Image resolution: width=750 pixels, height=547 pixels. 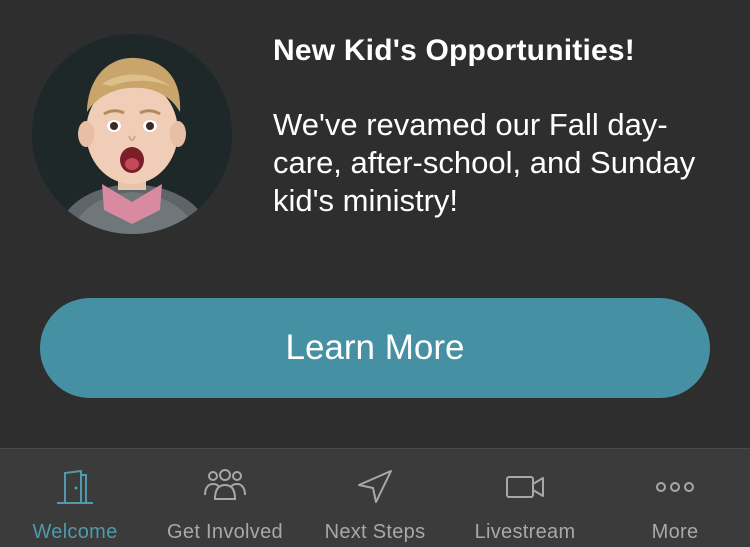 I want to click on tab-livestream: Livestream, so click(x=525, y=498).